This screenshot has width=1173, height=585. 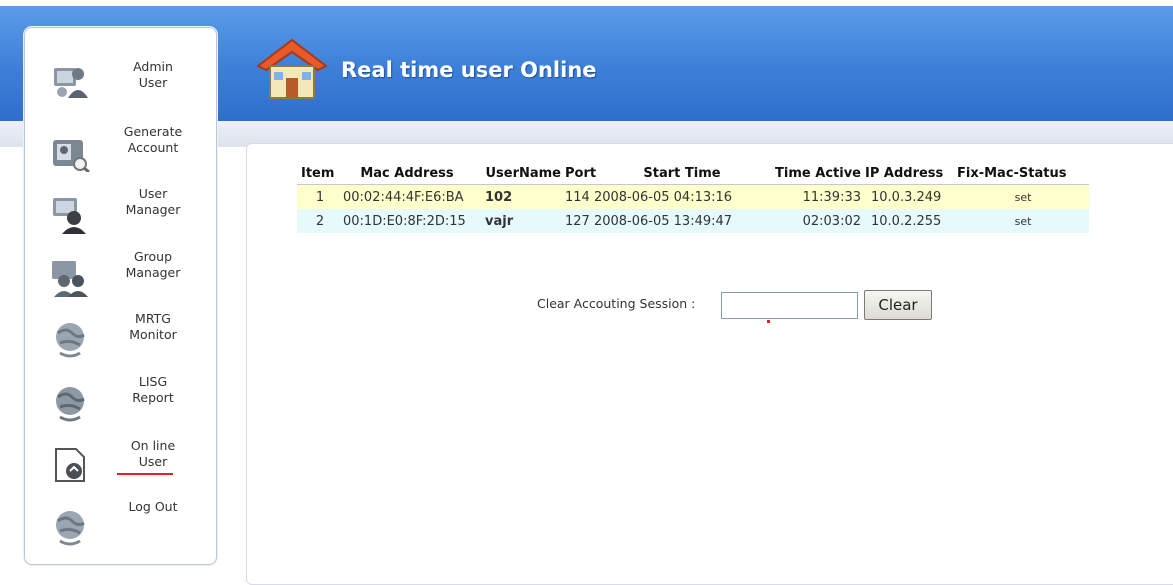 What do you see at coordinates (516, 196) in the screenshot?
I see `username-cell: 102` at bounding box center [516, 196].